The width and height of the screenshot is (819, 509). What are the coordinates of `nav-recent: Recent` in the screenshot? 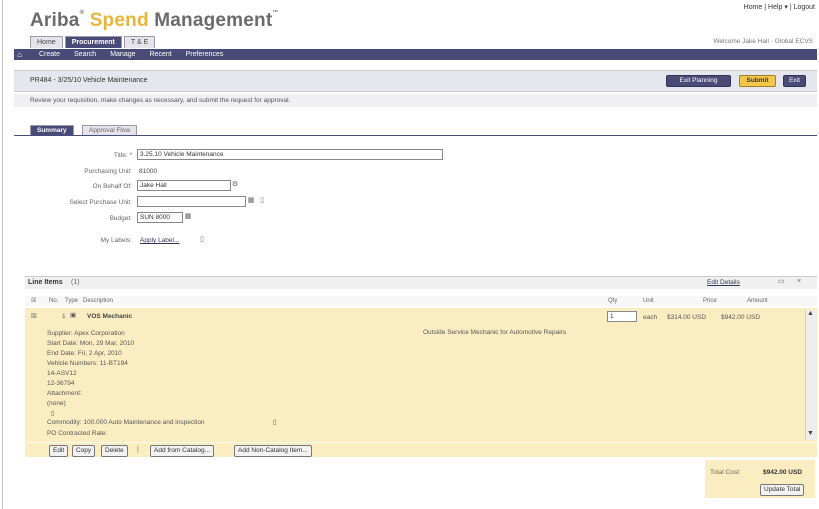 It's located at (161, 54).